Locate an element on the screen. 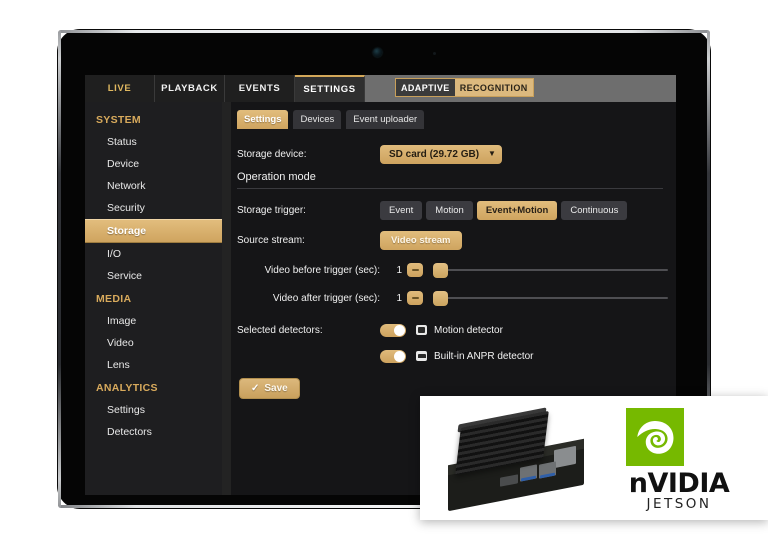 The width and height of the screenshot is (768, 556). tab-playback: PLAYBACK is located at coordinates (190, 88).